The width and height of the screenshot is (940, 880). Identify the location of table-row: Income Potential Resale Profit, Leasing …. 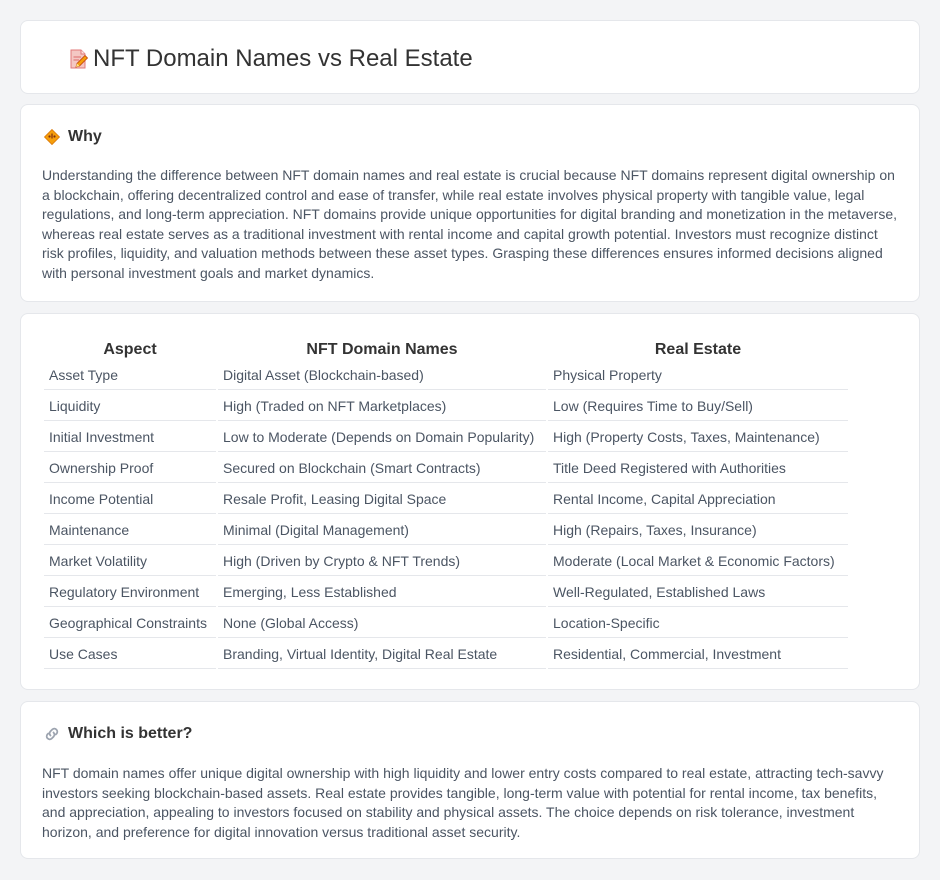
(446, 499).